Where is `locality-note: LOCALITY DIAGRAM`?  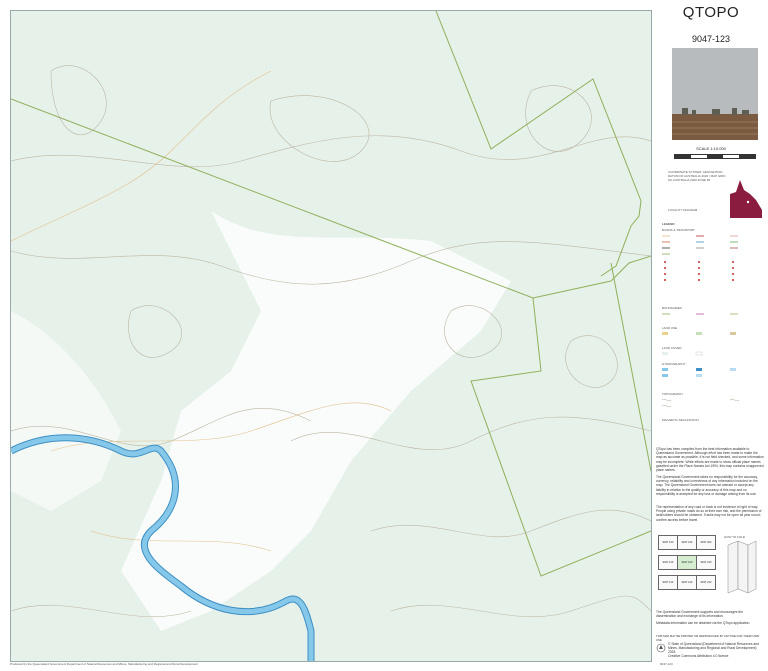
locality-note: LOCALITY DIAGRAM is located at coordinates (683, 210).